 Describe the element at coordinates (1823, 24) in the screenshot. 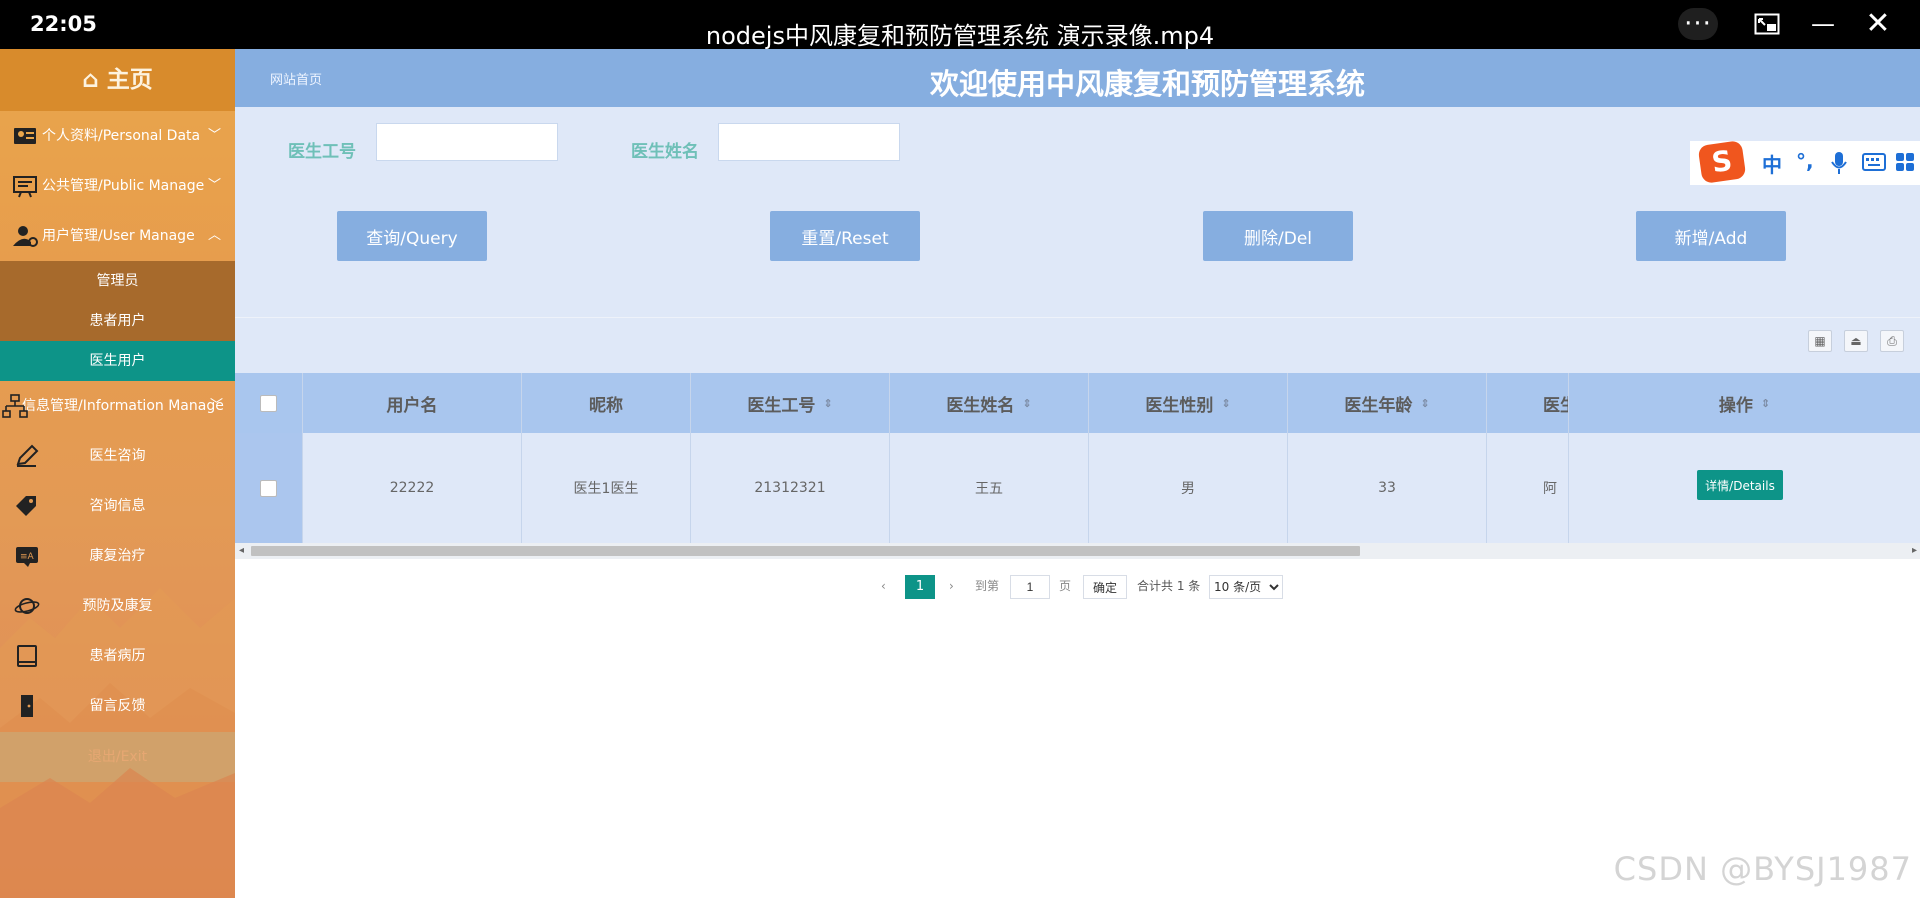

I see `minimize-icon: —` at that location.